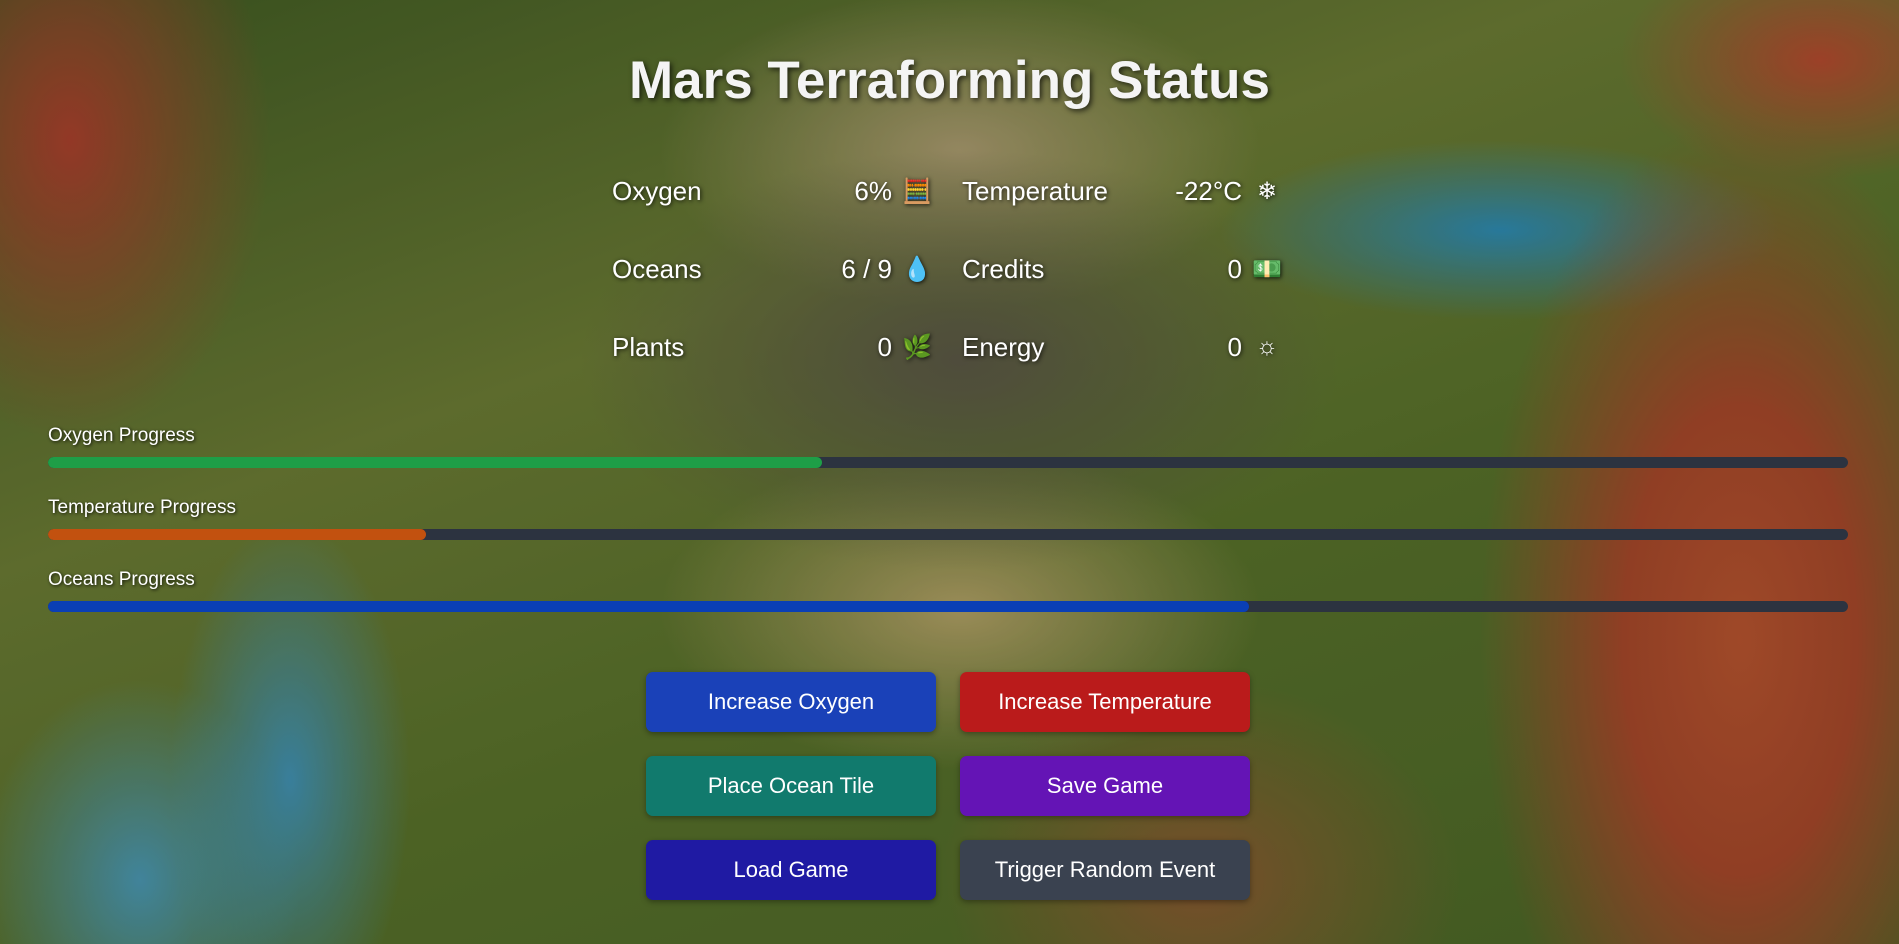 The height and width of the screenshot is (944, 1899). Describe the element at coordinates (1267, 269) in the screenshot. I see `money-icon: 💵` at that location.